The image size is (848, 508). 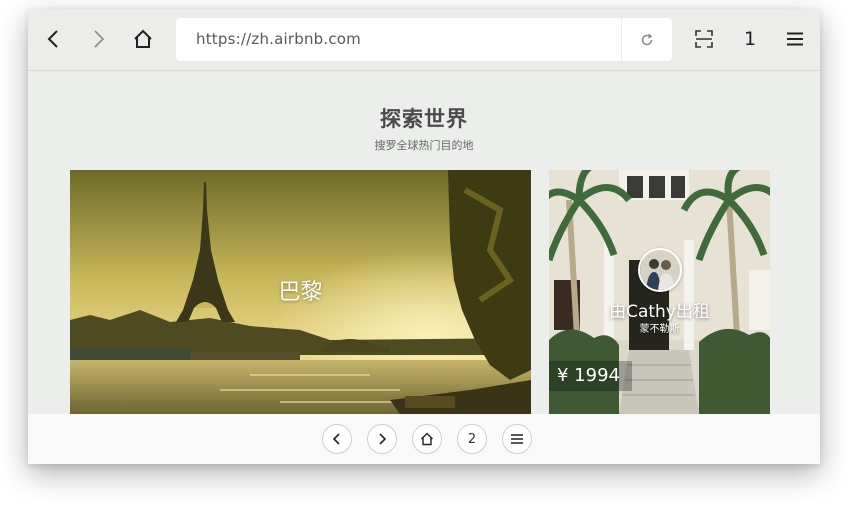 I want to click on menu-button, so click(x=795, y=39).